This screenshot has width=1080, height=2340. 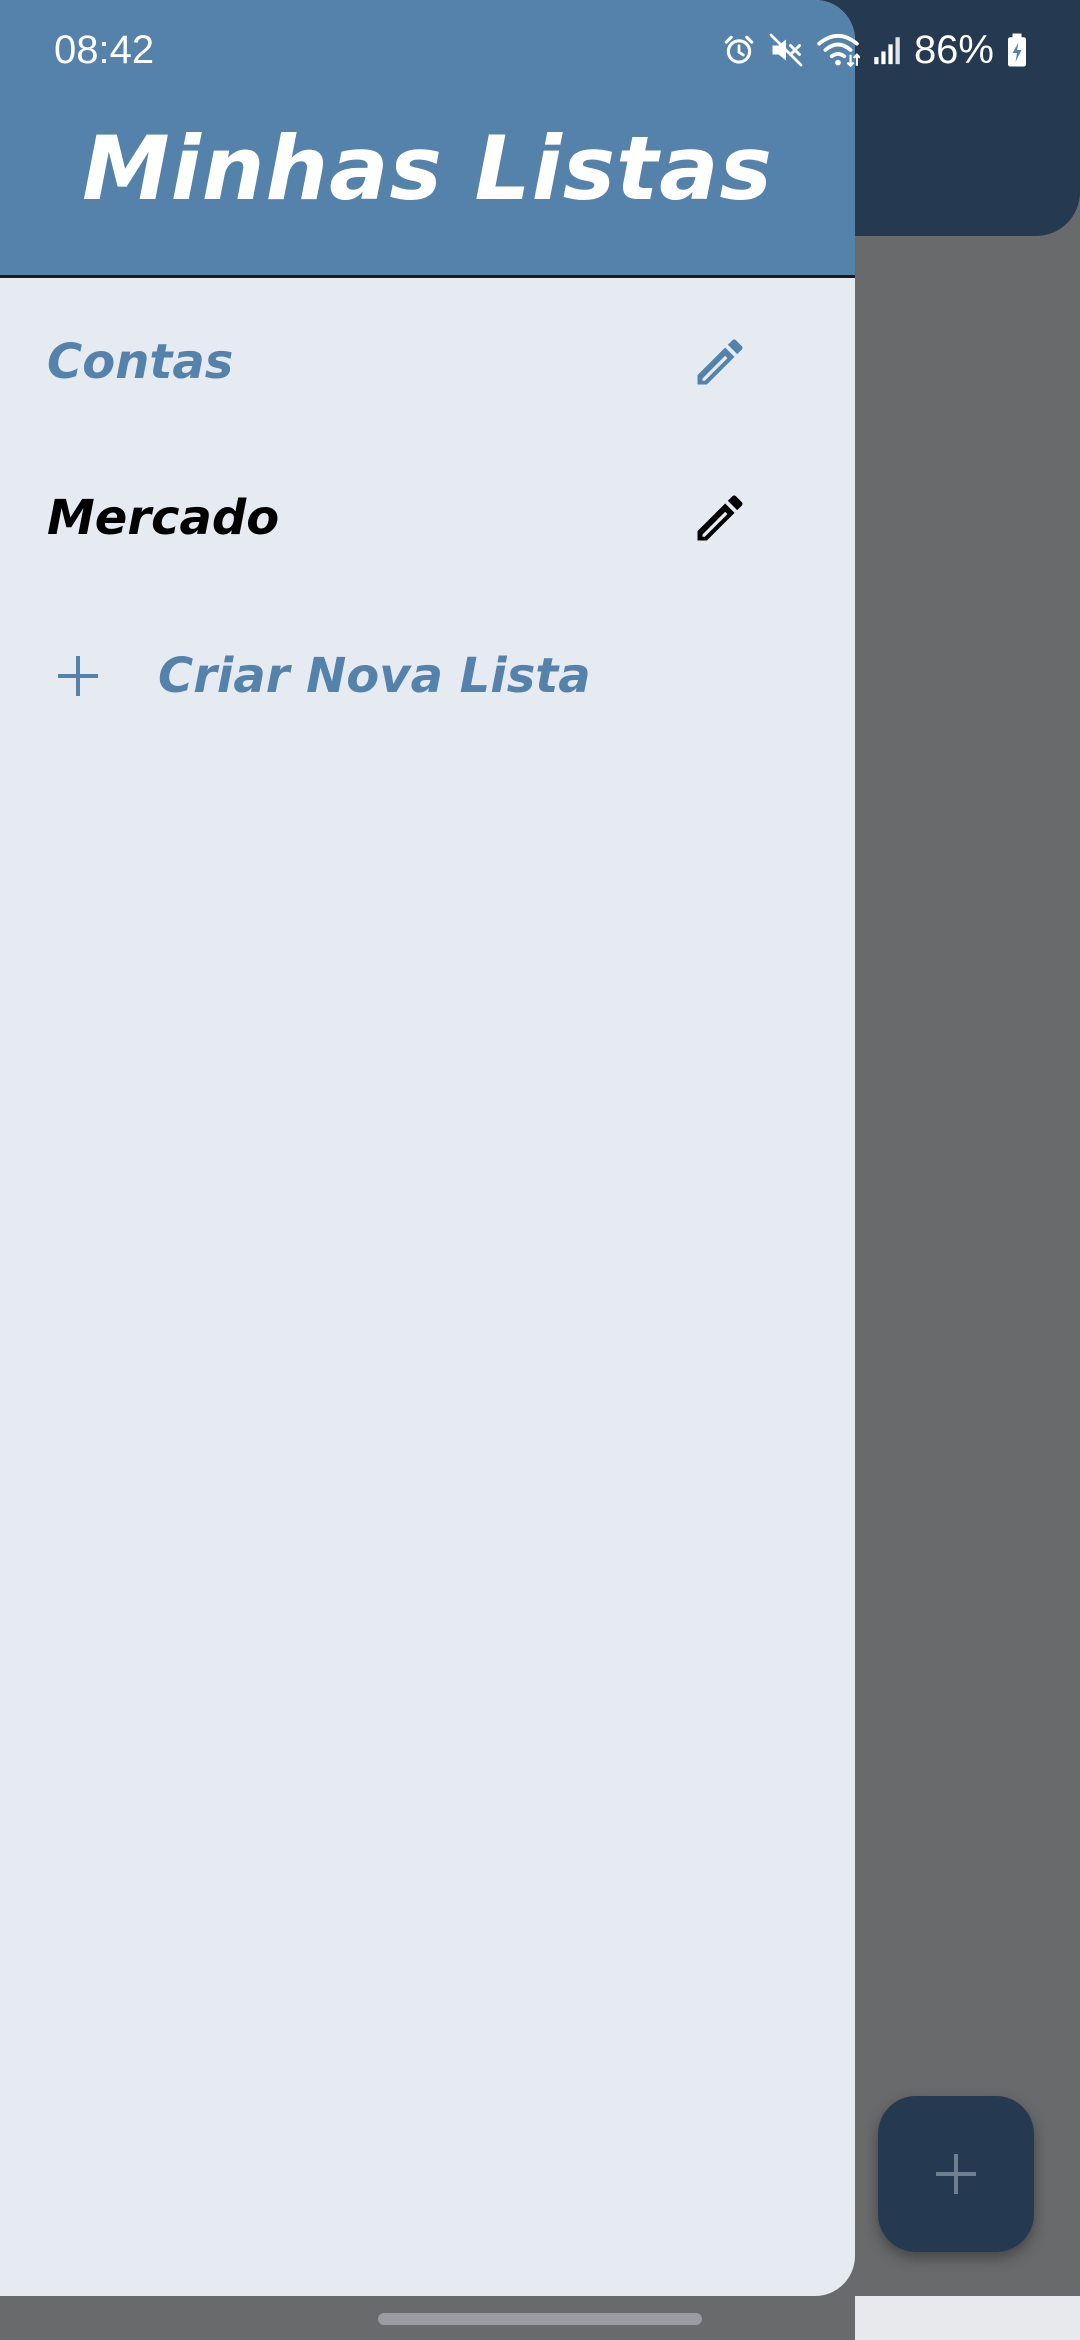 What do you see at coordinates (104, 50) in the screenshot?
I see `status-time: 08:42` at bounding box center [104, 50].